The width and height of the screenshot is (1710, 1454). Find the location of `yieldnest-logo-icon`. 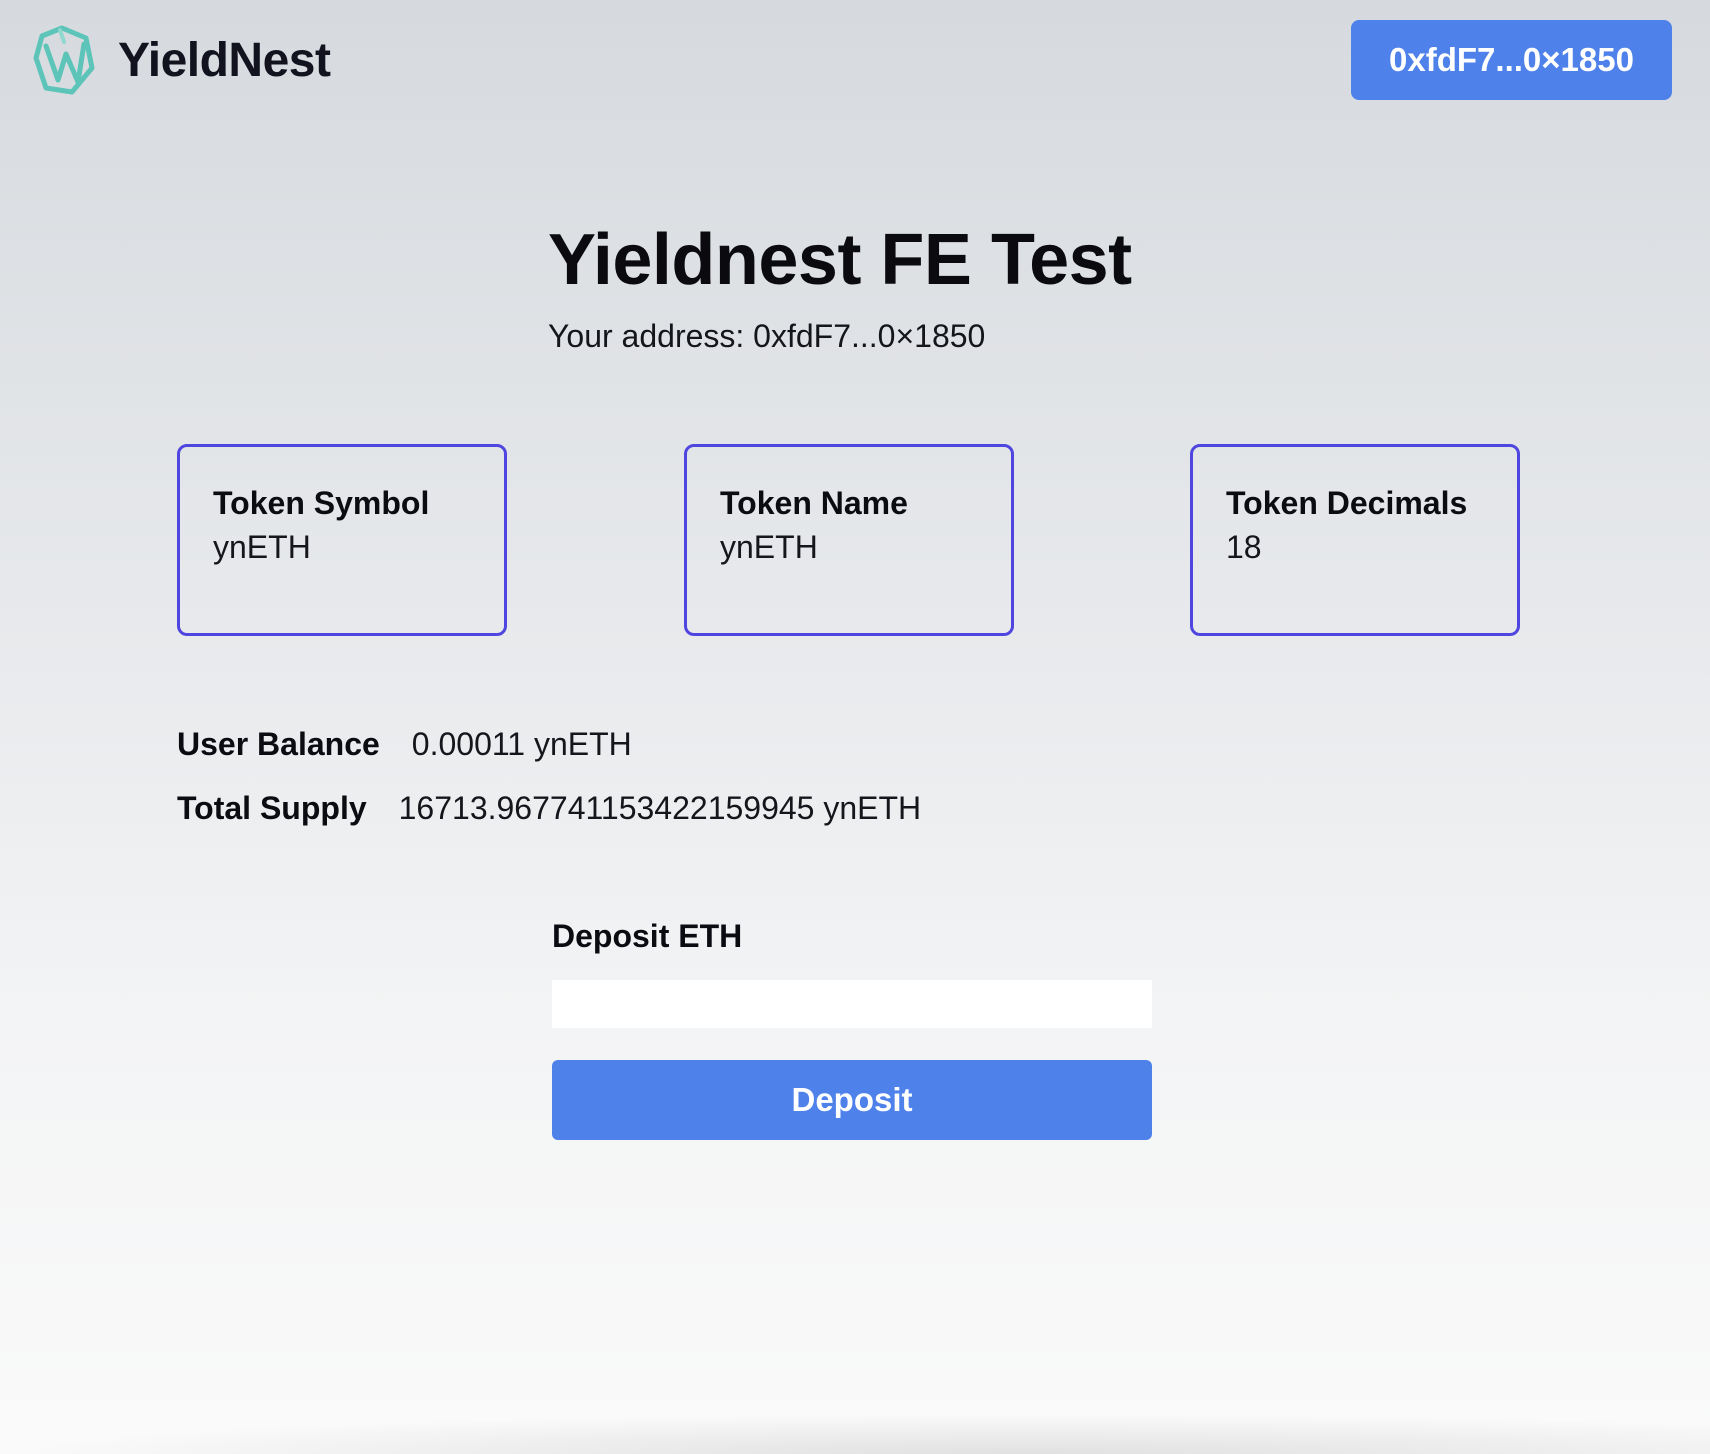

yieldnest-logo-icon is located at coordinates (64, 60).